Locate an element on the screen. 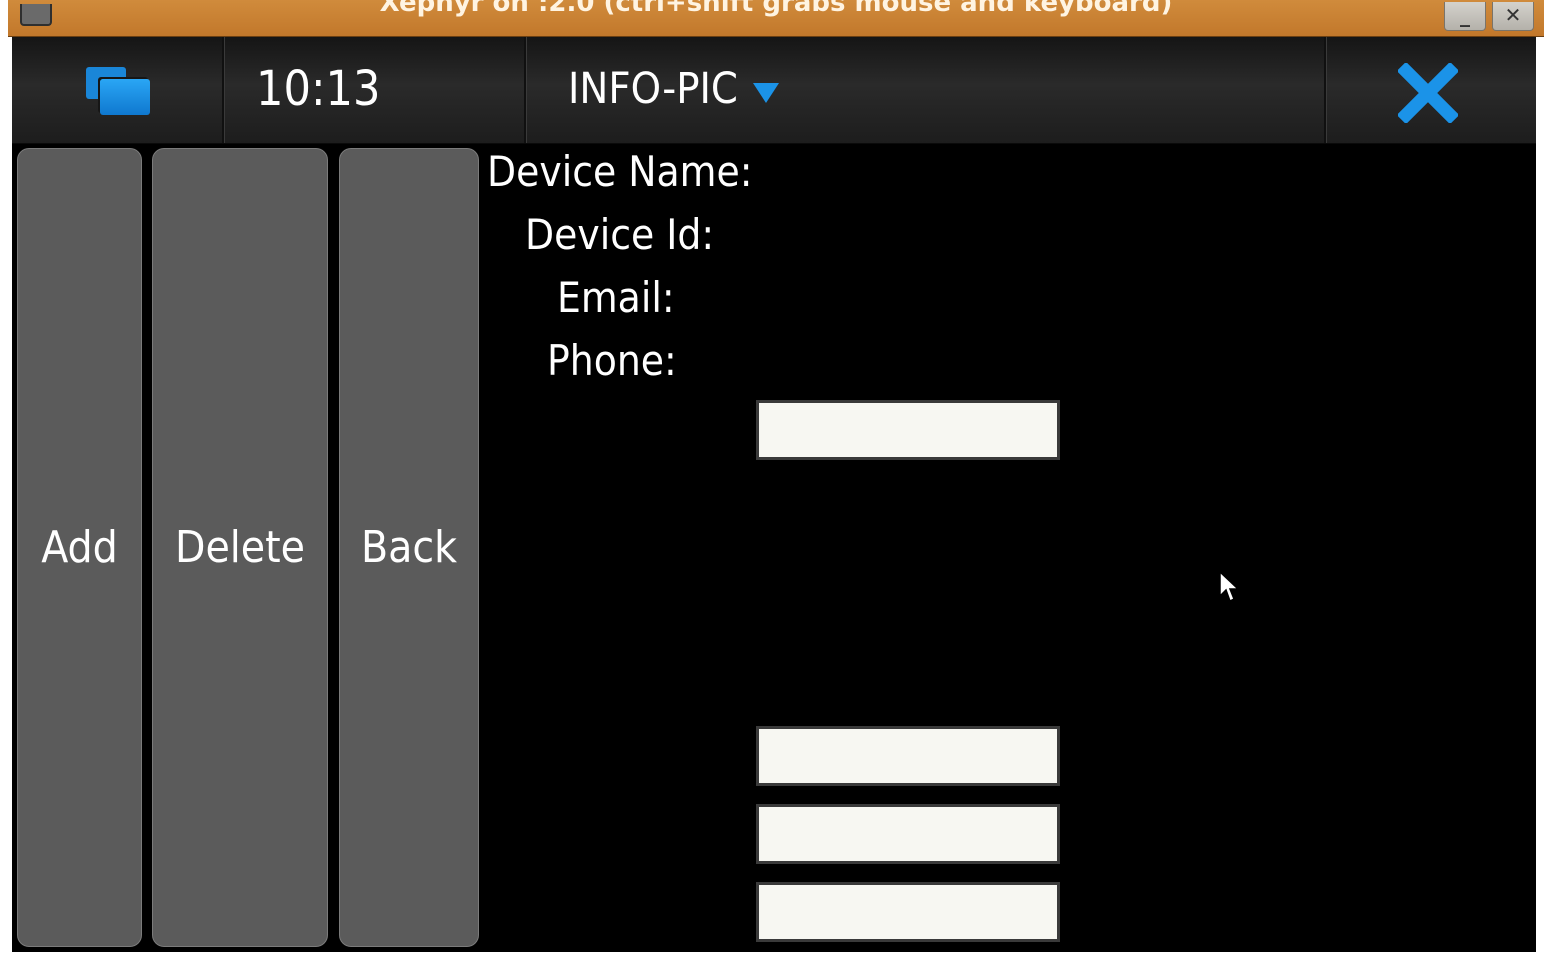  phone-field is located at coordinates (908, 912).